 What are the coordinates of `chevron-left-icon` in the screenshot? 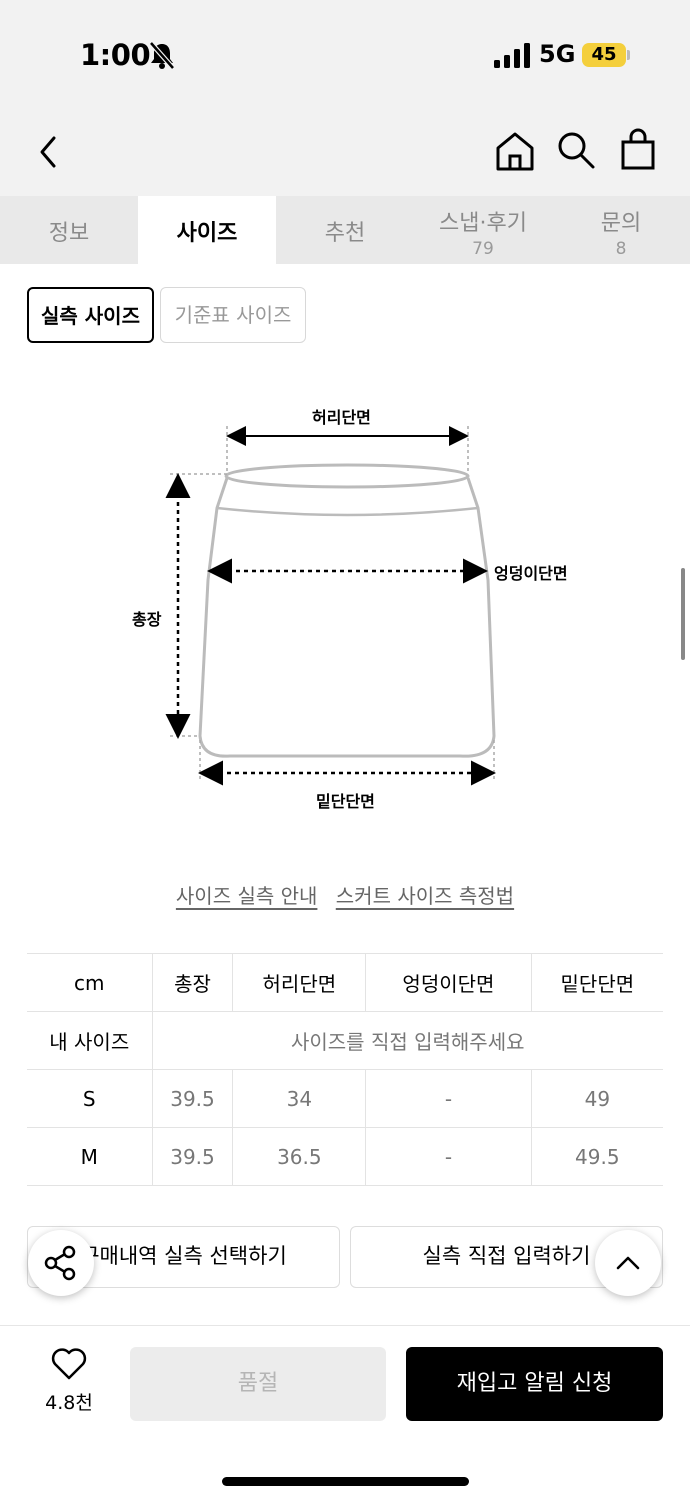 It's located at (49, 152).